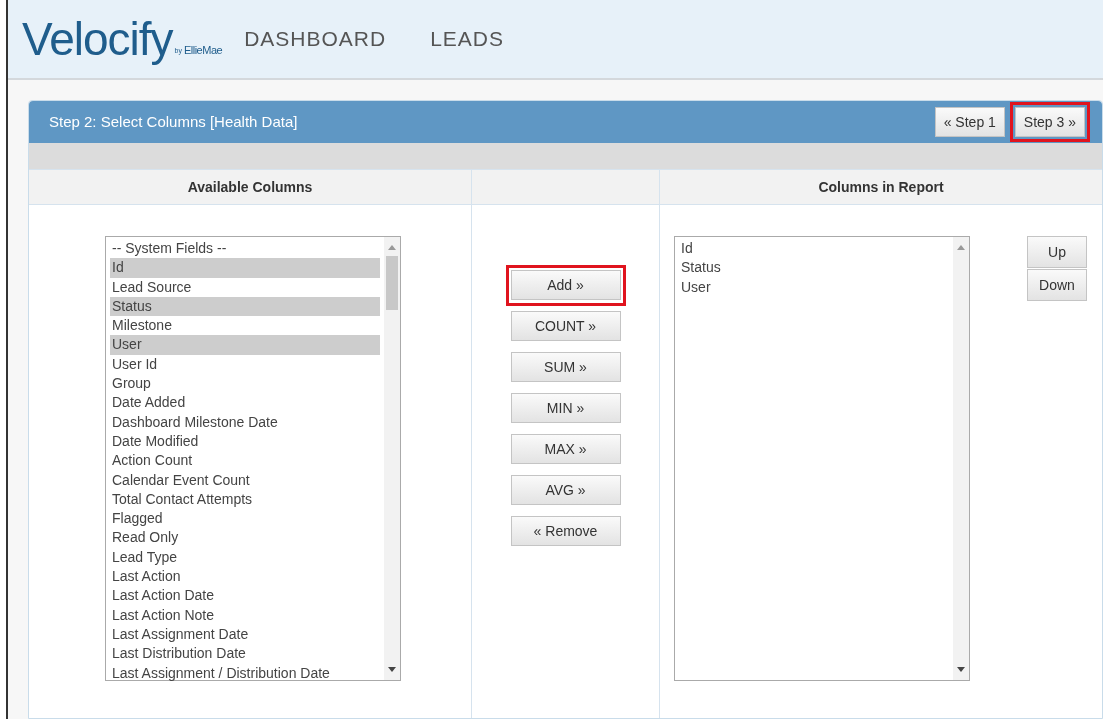 The width and height of the screenshot is (1103, 719). What do you see at coordinates (245, 538) in the screenshot?
I see `list-option: Read Only` at bounding box center [245, 538].